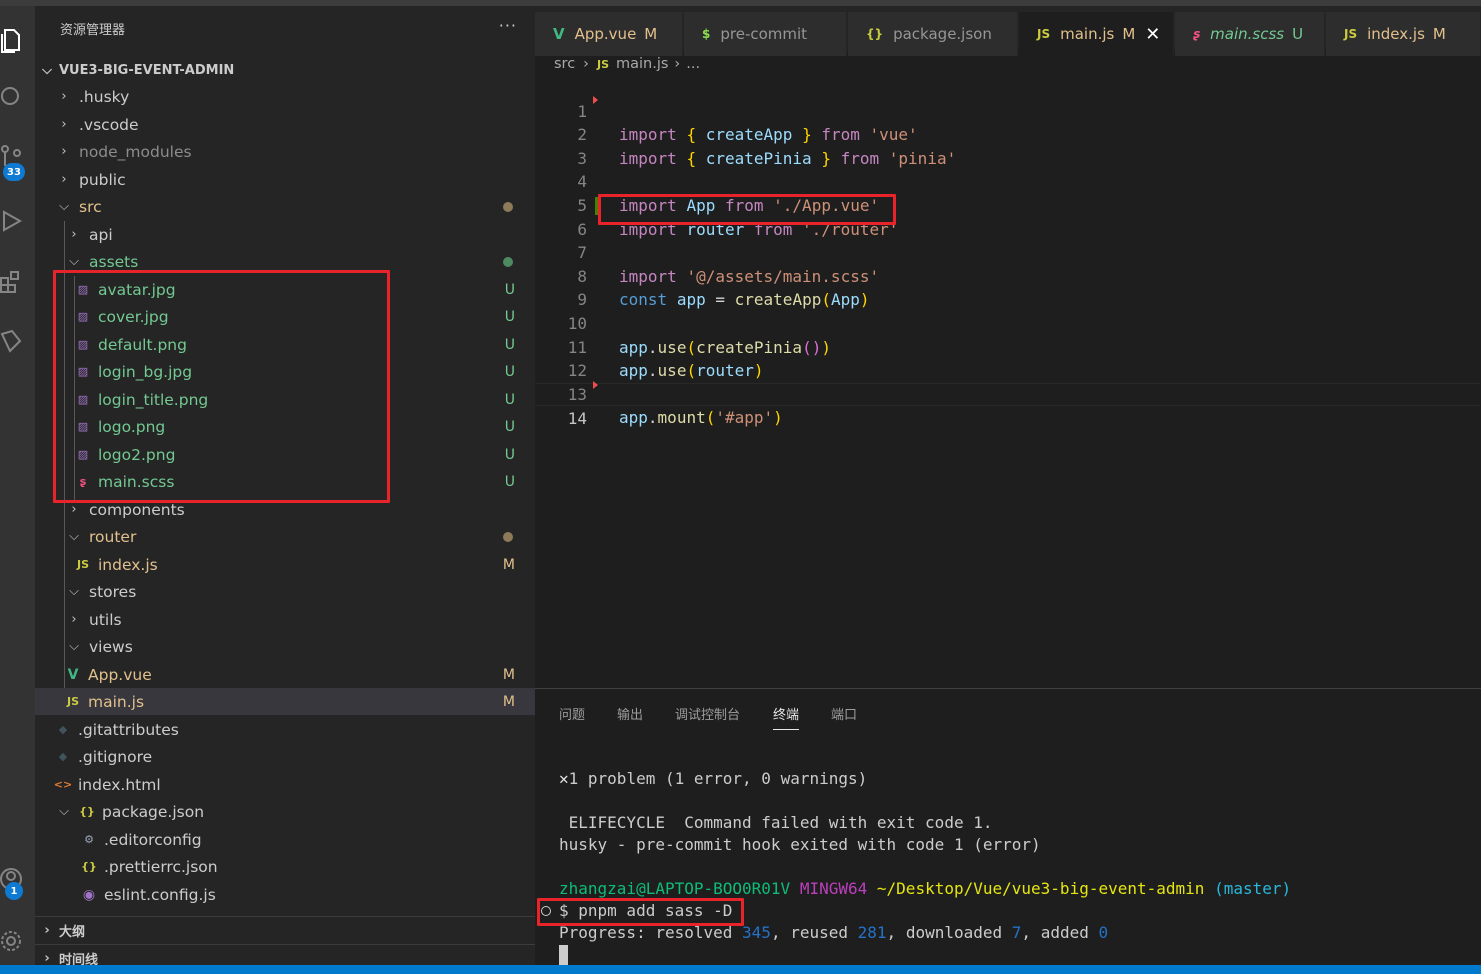 This screenshot has width=1481, height=974. What do you see at coordinates (160, 894) in the screenshot?
I see `tree-label: eslint.config.js` at bounding box center [160, 894].